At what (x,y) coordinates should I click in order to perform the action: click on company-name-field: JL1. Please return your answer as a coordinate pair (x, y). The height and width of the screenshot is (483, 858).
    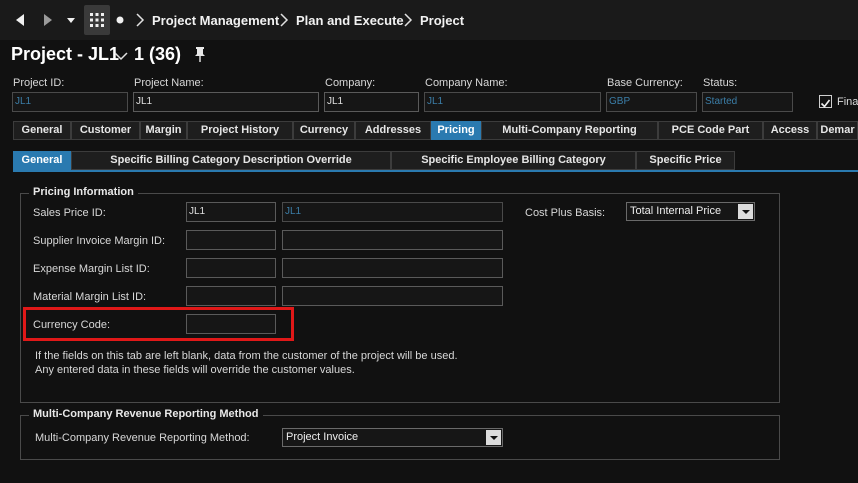
    Looking at the image, I should click on (512, 102).